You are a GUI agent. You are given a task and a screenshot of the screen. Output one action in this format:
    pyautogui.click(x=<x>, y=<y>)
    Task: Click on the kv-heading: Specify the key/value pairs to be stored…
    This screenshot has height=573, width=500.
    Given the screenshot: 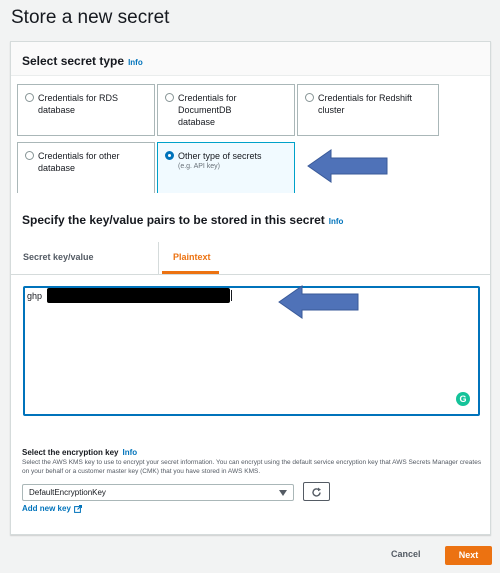 What is the action you would take?
    pyautogui.click(x=183, y=220)
    